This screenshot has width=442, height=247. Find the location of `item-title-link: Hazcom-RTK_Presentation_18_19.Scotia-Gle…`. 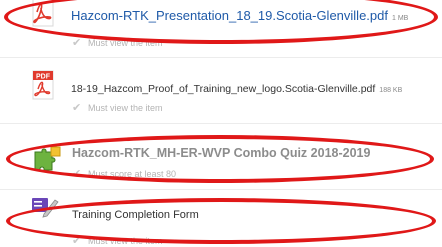

item-title-link: Hazcom-RTK_Presentation_18_19.Scotia-Gle… is located at coordinates (239, 15).